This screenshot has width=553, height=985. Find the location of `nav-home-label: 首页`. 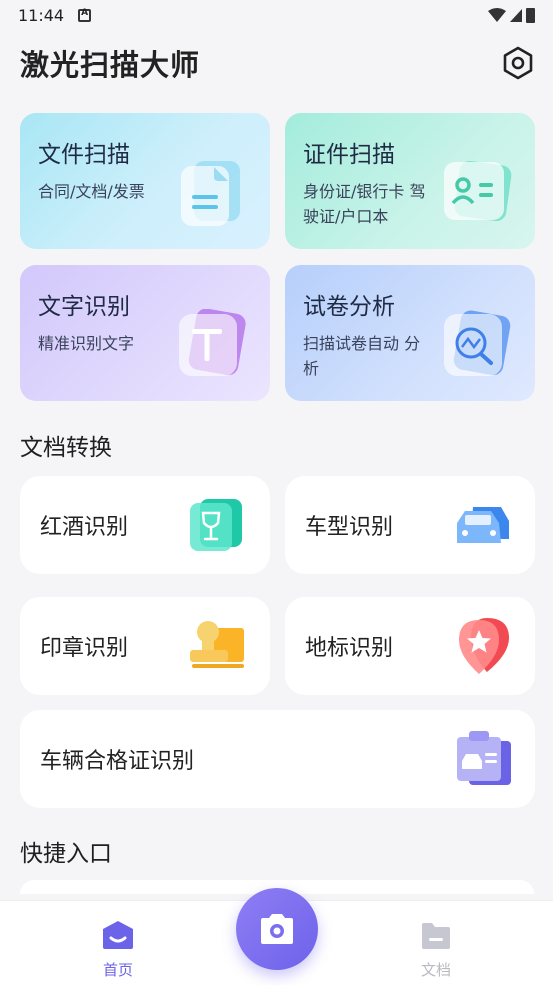

nav-home-label: 首页 is located at coordinates (117, 970).